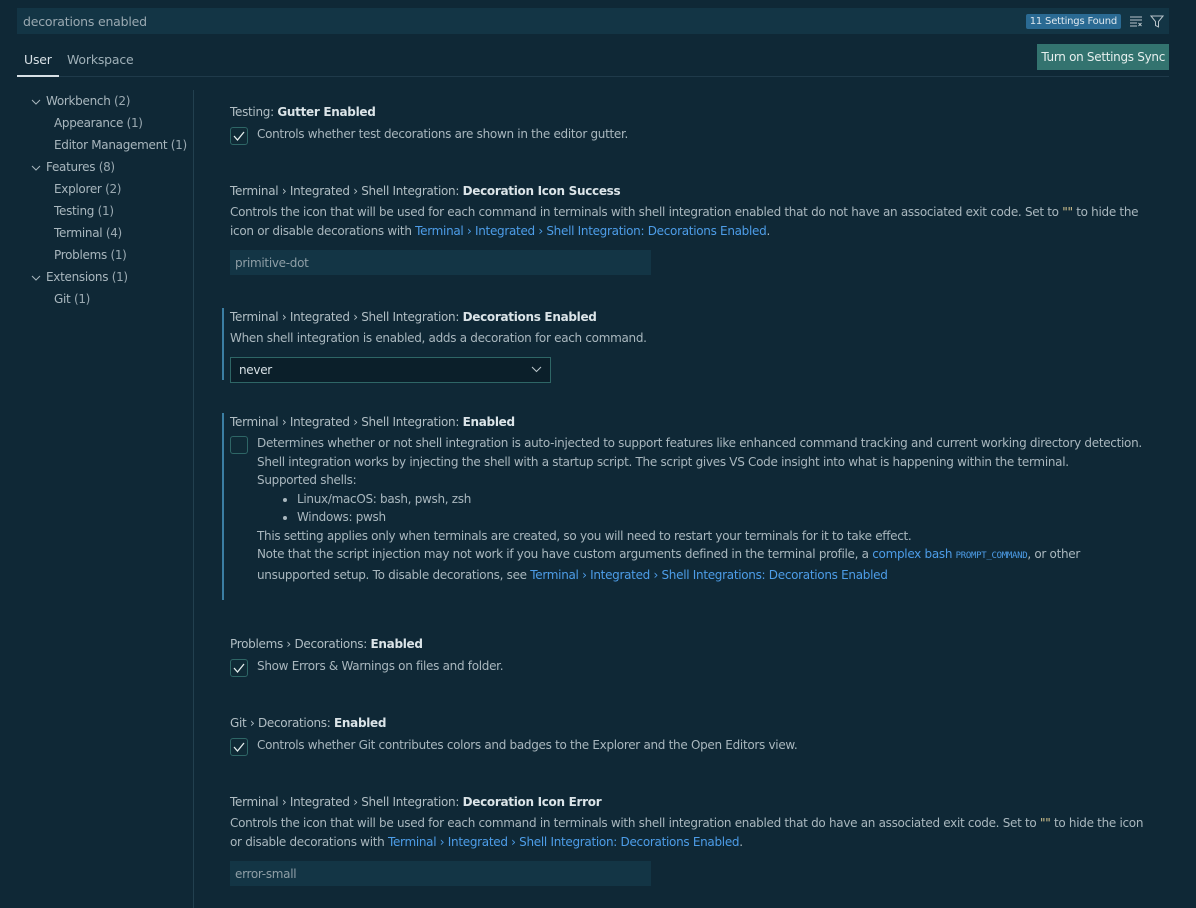  What do you see at coordinates (106, 167) in the screenshot?
I see `toc-count: (8)` at bounding box center [106, 167].